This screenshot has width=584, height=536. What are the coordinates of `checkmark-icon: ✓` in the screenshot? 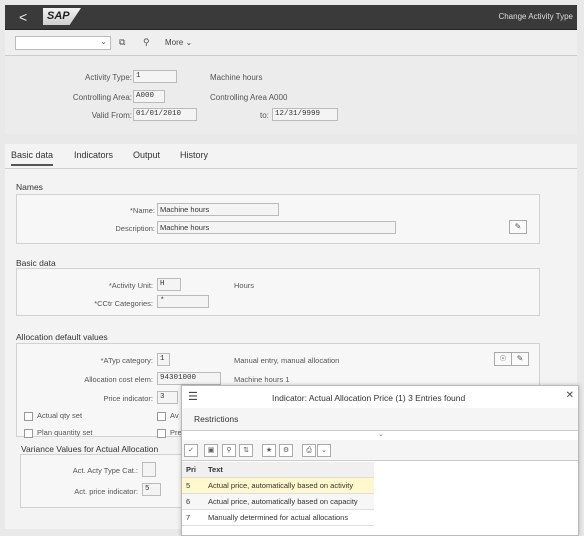 It's located at (191, 450).